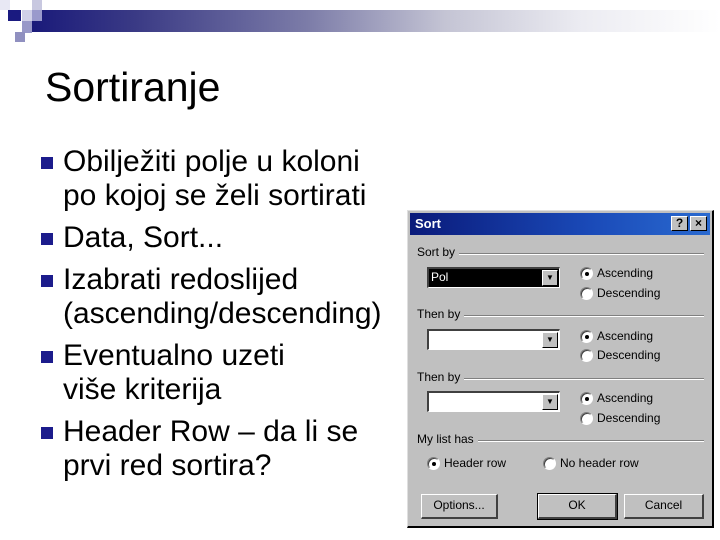 This screenshot has height=540, width=720. What do you see at coordinates (441, 377) in the screenshot?
I see `then-by-2-label: Then by` at bounding box center [441, 377].